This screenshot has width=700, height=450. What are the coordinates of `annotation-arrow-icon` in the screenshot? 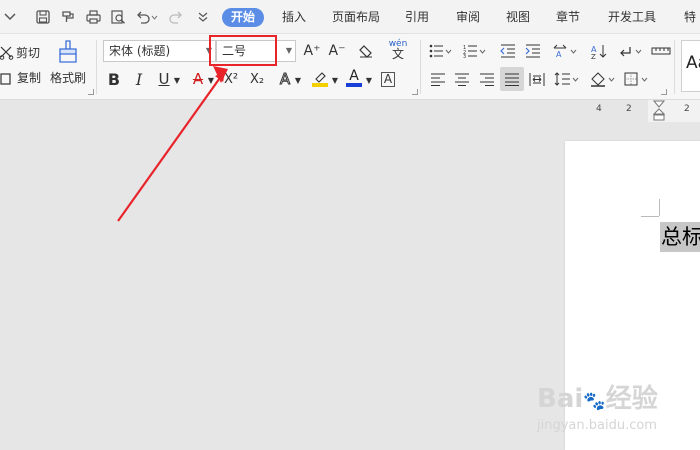 It's located at (172, 144).